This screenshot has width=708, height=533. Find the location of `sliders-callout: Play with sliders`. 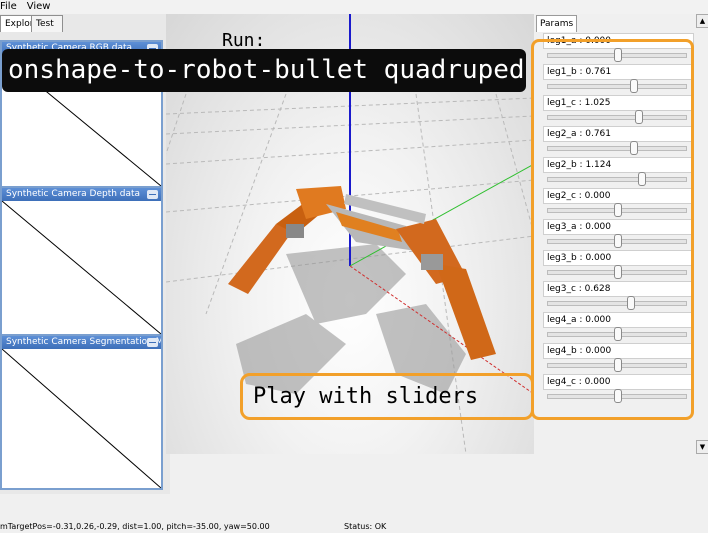

sliders-callout: Play with sliders is located at coordinates (387, 396).